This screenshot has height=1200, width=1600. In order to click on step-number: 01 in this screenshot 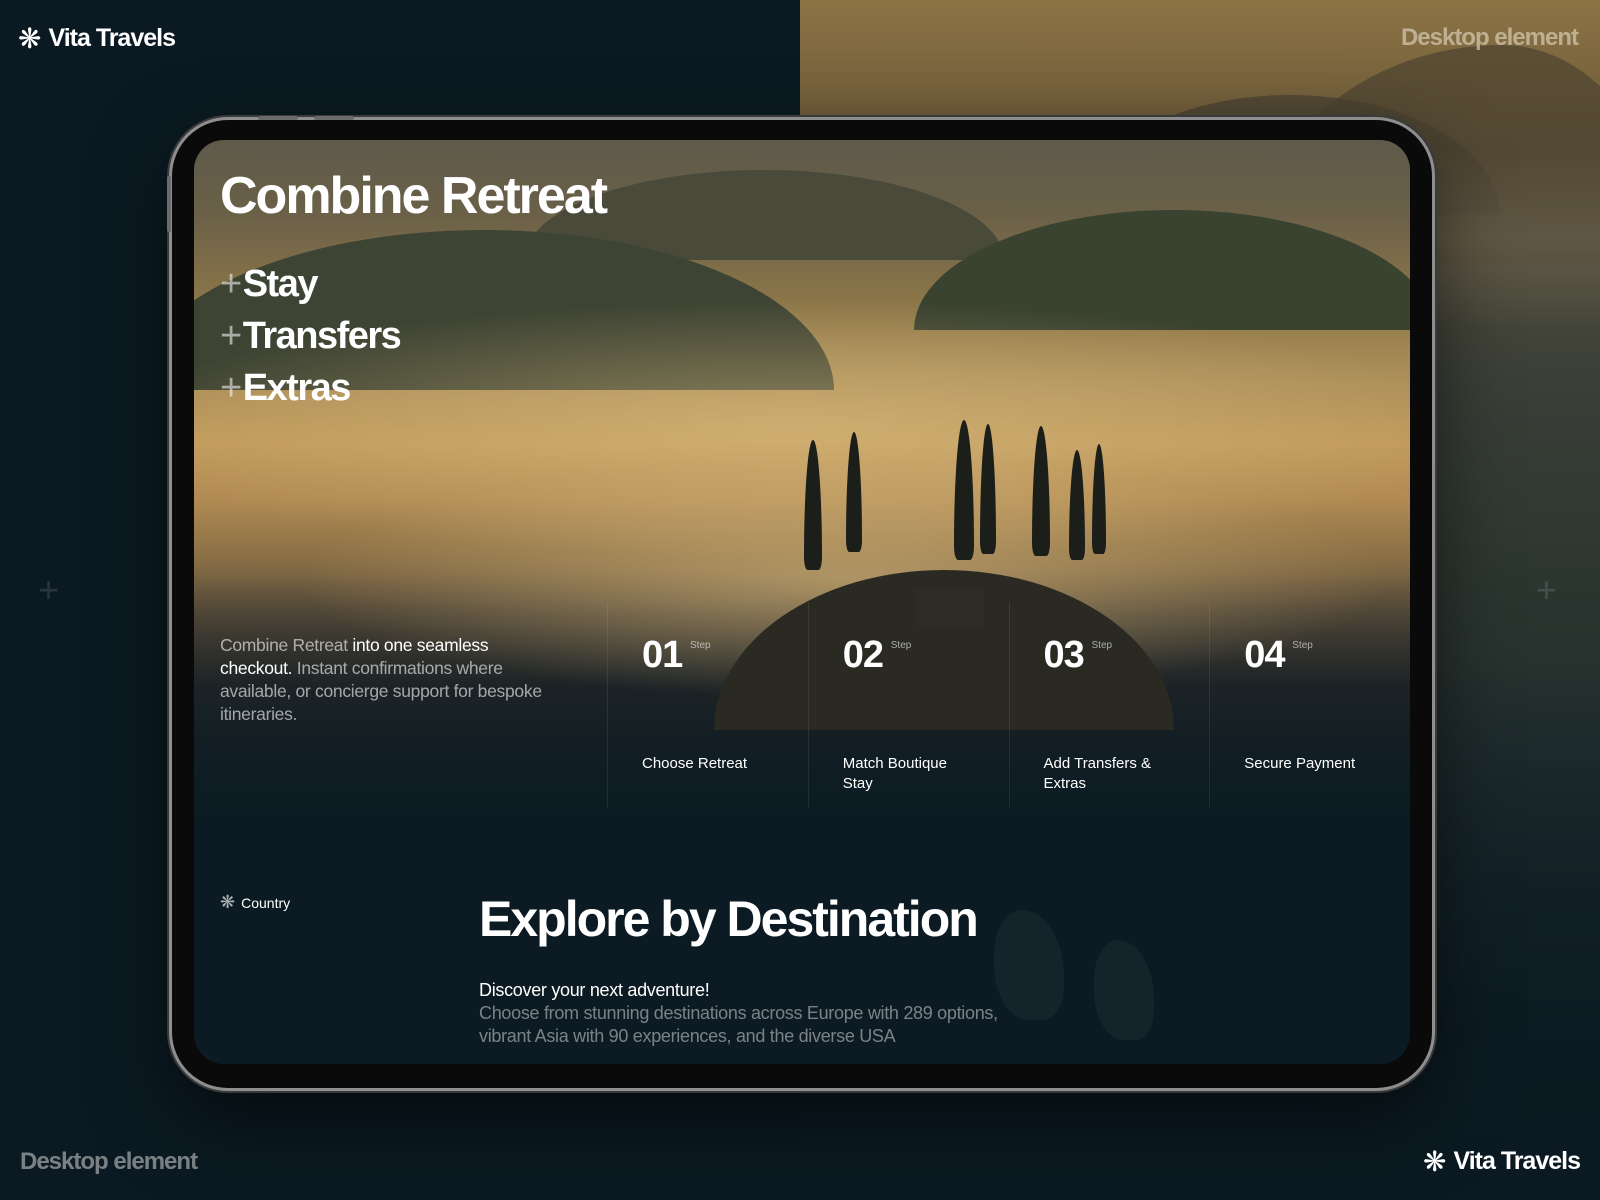, I will do `click(662, 655)`.